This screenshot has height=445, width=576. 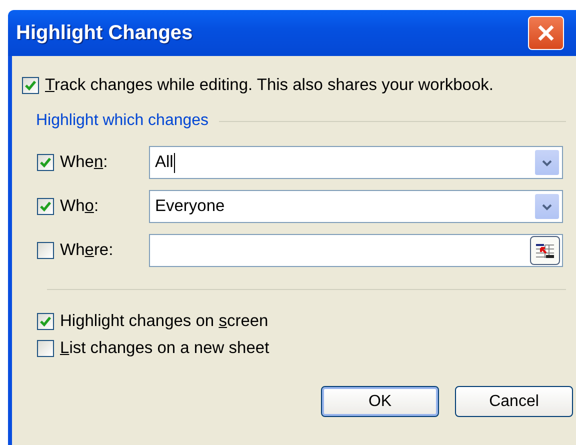 I want to click on field-value: Everyone, so click(x=190, y=206).